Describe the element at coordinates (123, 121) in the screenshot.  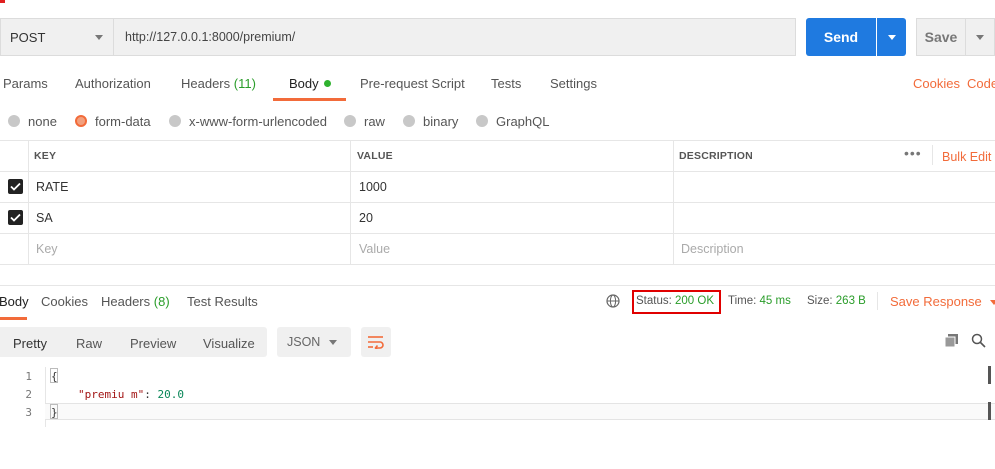
I see `radio-form-data-label: form-data` at that location.